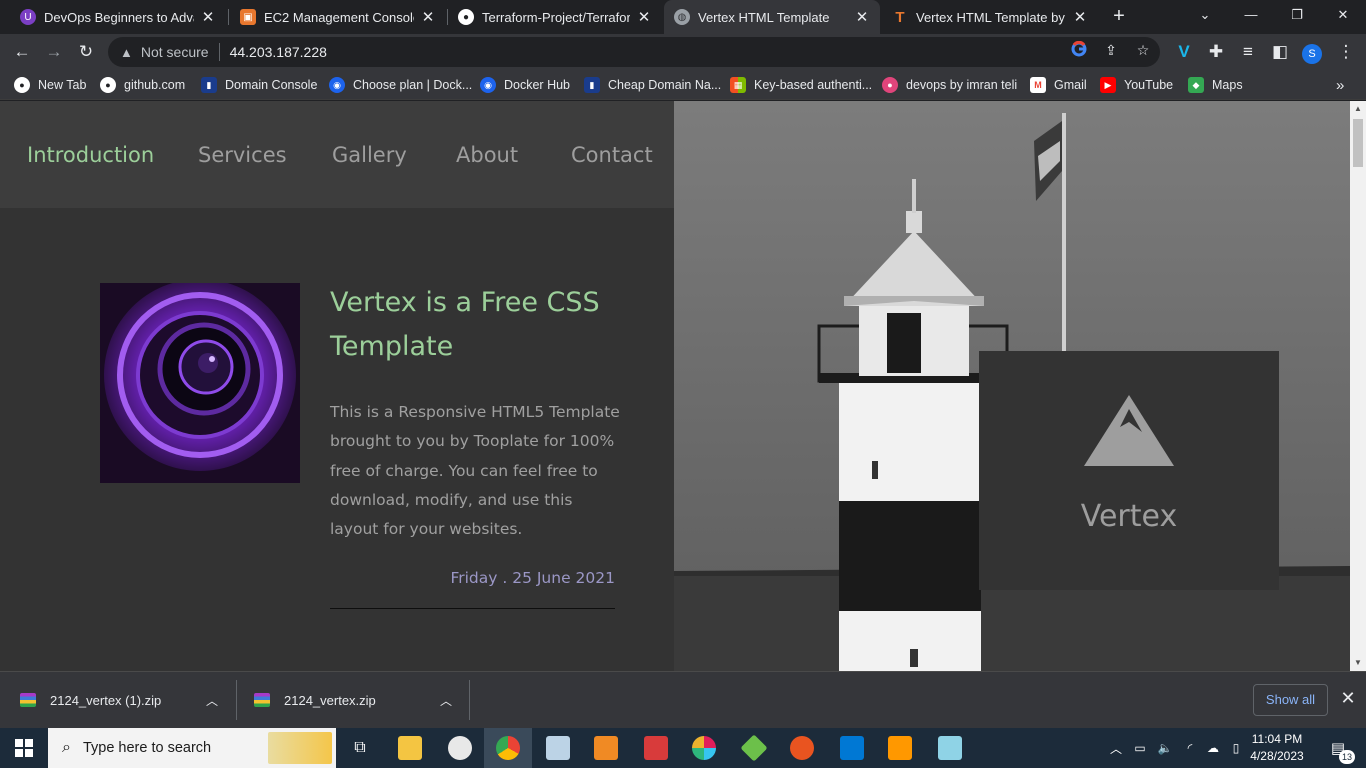 This screenshot has height=768, width=1366. I want to click on ubuntu-icon, so click(802, 748).